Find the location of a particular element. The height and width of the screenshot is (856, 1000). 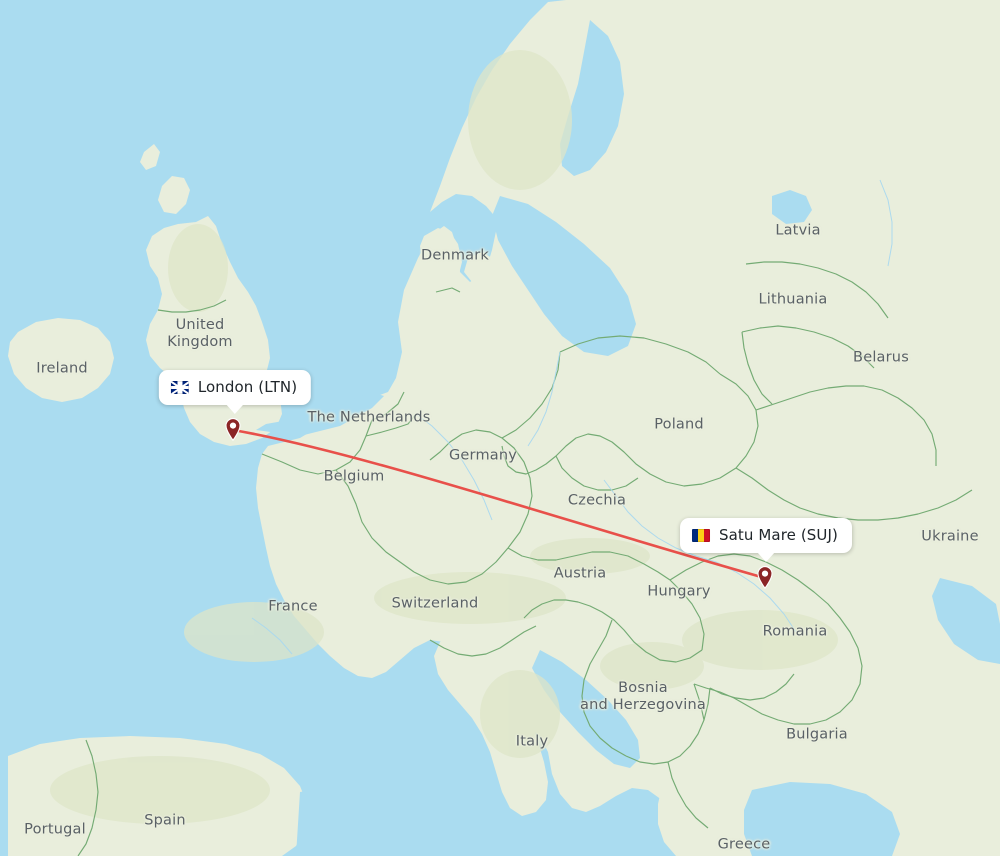

airport-pin-ltn is located at coordinates (233, 429).